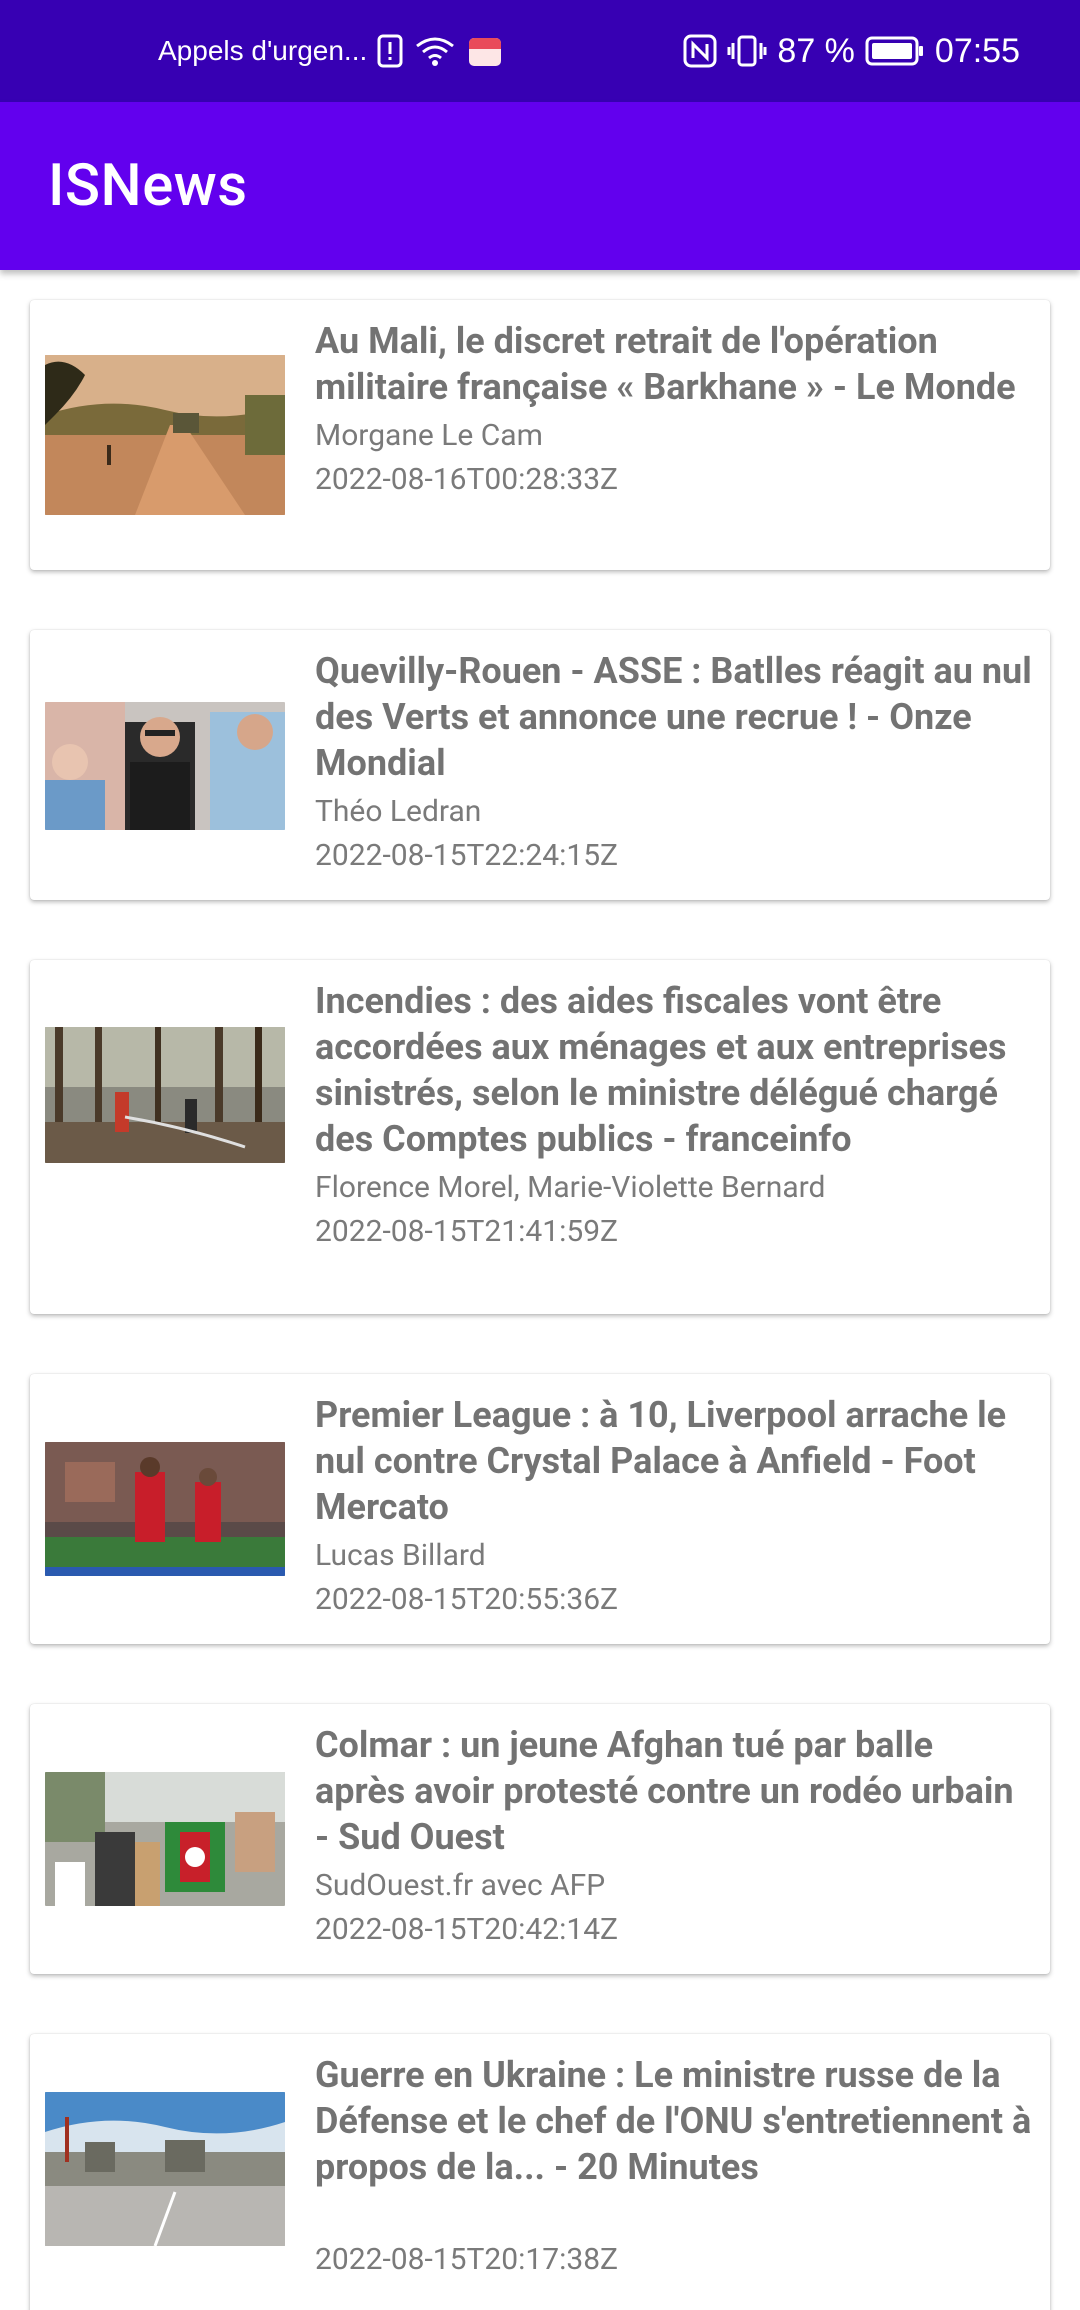 The height and width of the screenshot is (2310, 1080). What do you see at coordinates (467, 1231) in the screenshot?
I see `article-date: 2022-08-15T21:41:59Z` at bounding box center [467, 1231].